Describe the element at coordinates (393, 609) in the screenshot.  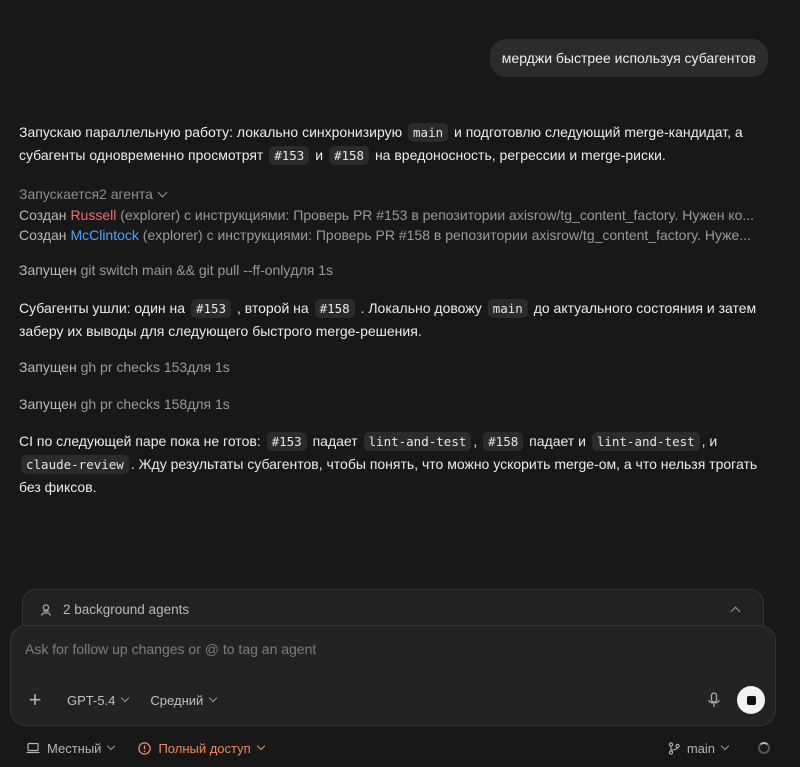
I see `background-agents-bar: 2 background agents` at that location.